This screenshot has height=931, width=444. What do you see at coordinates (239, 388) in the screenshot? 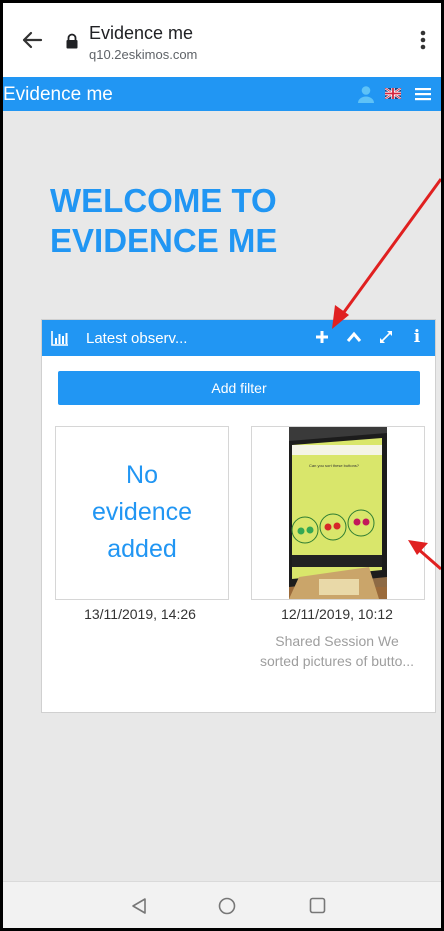
I see `add-filter-button: Add filter` at bounding box center [239, 388].